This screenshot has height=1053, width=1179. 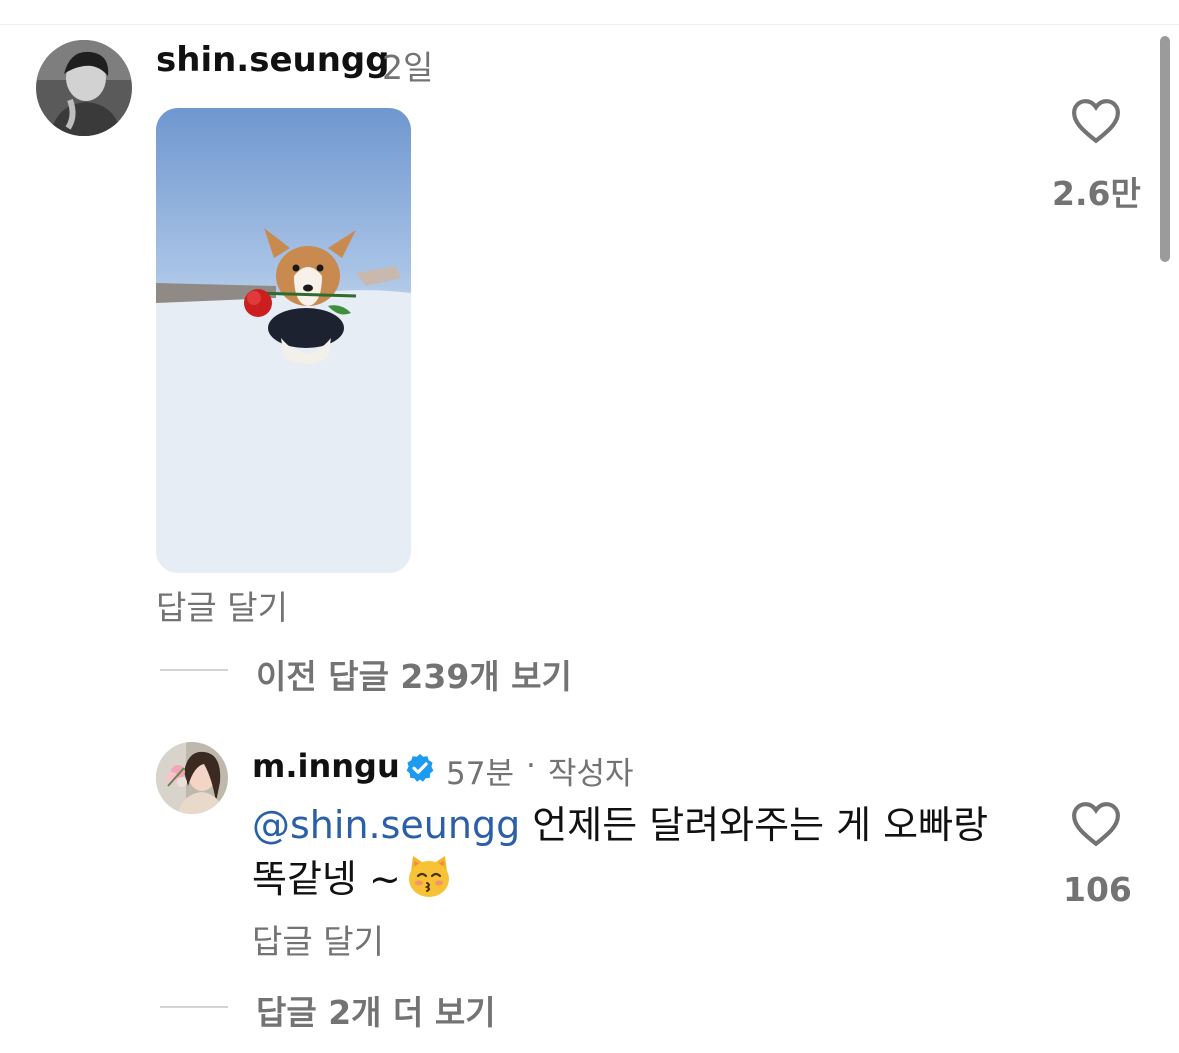 I want to click on corgi-with-rose-gif-icon, so click(x=283, y=340).